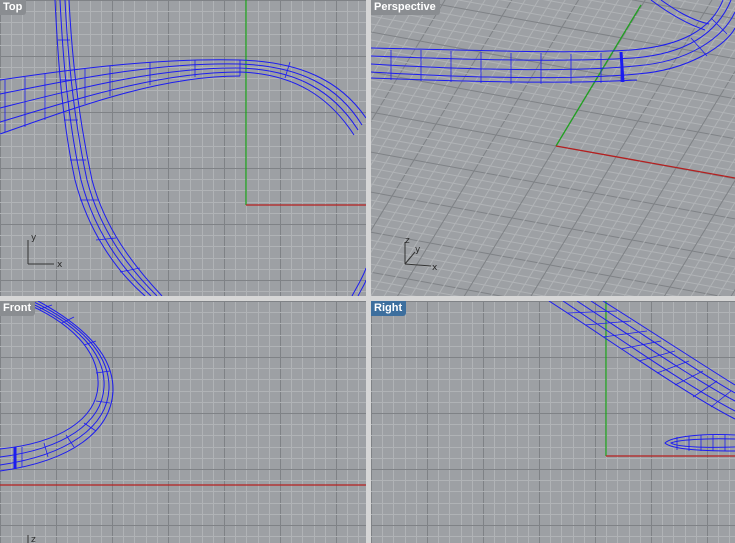  Describe the element at coordinates (18, 308) in the screenshot. I see `viewport-label-front: Front` at that location.